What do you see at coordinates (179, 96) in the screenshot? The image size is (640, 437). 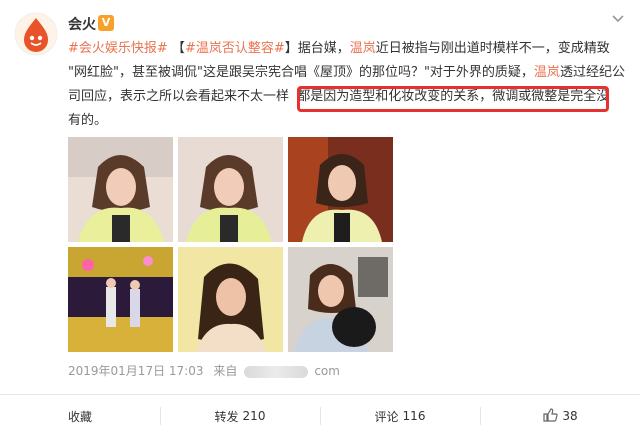 I see `text-fragment: 司回应，表示之所以会看起来不太一样` at bounding box center [179, 96].